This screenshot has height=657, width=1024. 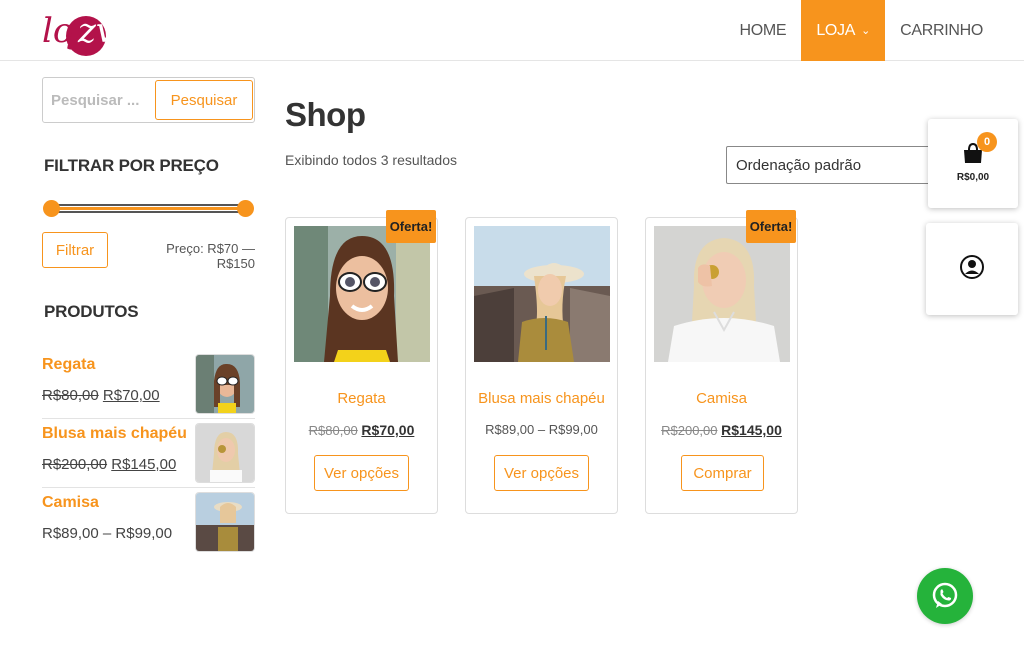 What do you see at coordinates (131, 165) in the screenshot?
I see `price-filter-title: FILTRAR POR PREÇO` at bounding box center [131, 165].